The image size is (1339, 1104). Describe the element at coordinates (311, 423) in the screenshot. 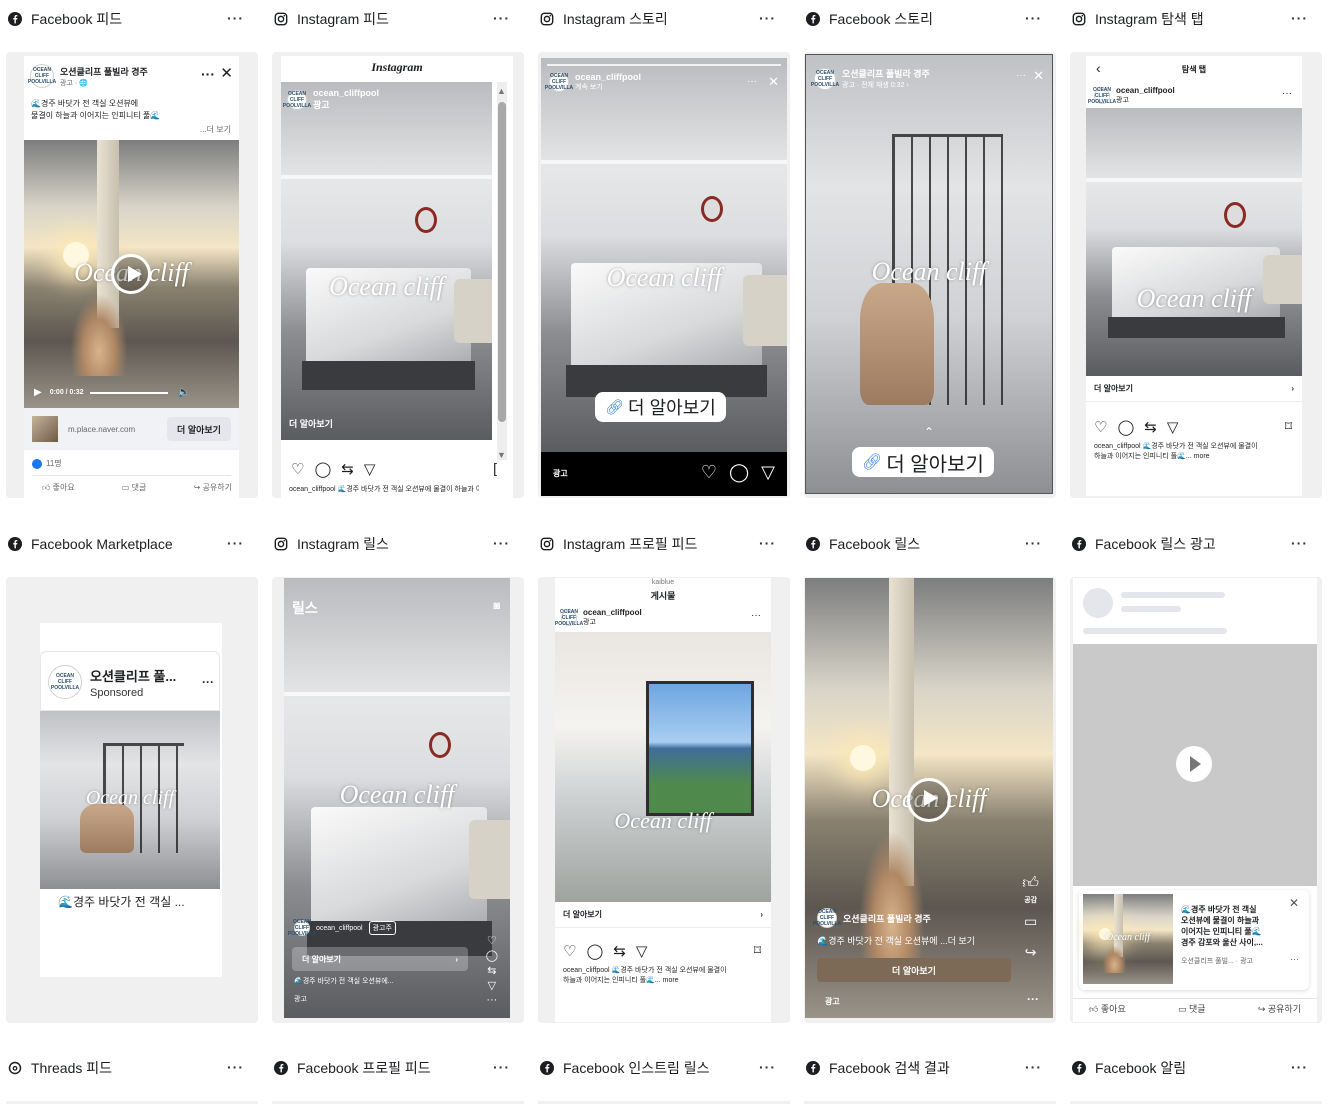

I see `learn-more-overlay: 더 알아보기` at that location.